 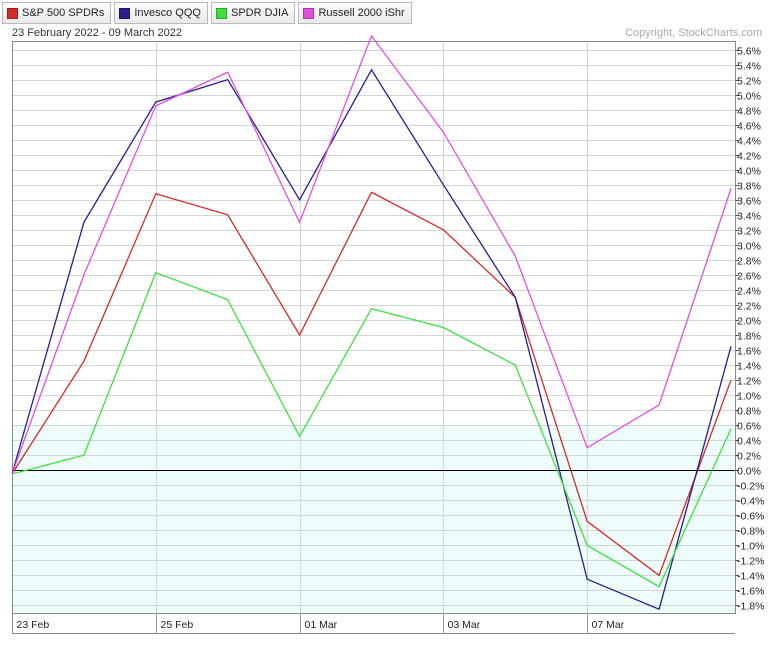 What do you see at coordinates (749, 307) in the screenshot?
I see `y-tick-label: 2.2%` at bounding box center [749, 307].